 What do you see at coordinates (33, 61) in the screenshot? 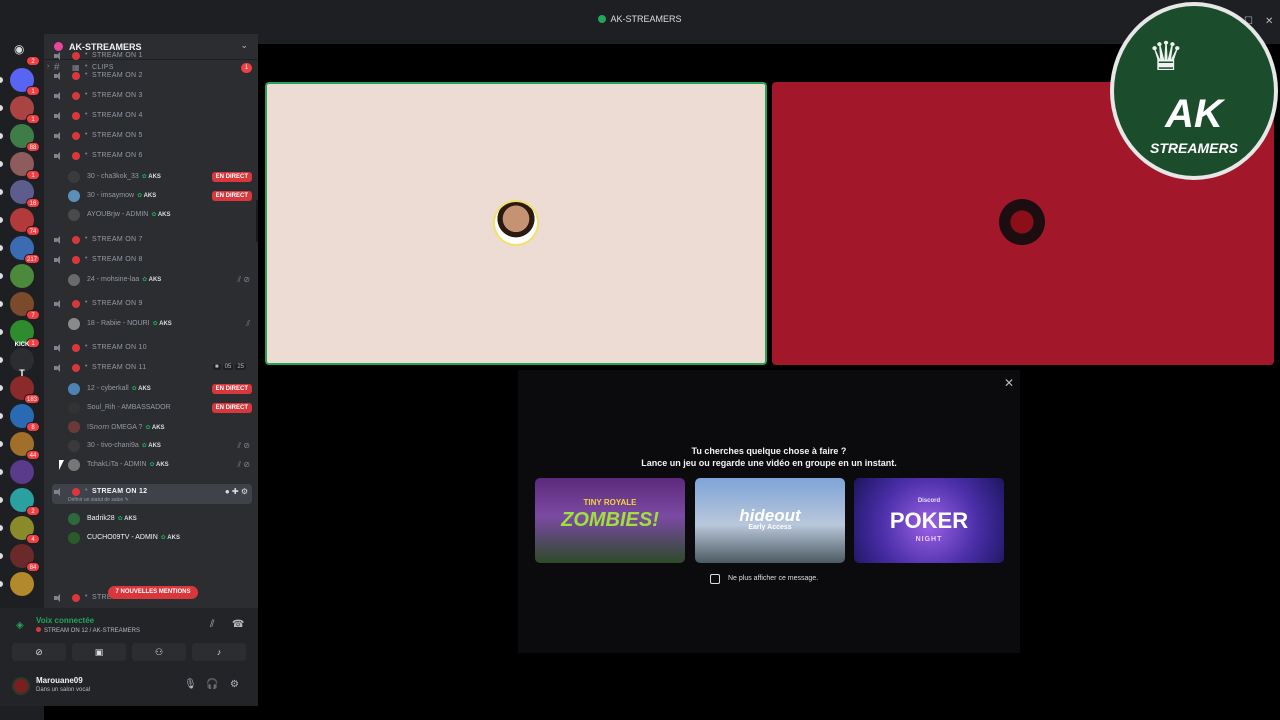
I see `home-badge: 2` at bounding box center [33, 61].